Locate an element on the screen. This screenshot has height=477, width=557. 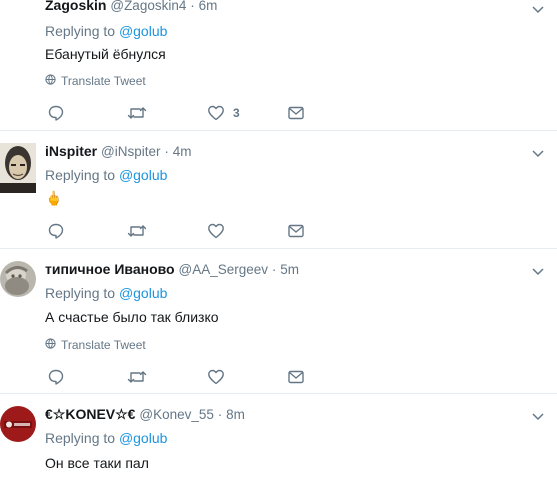
author-name: €☆KONEV☆€ is located at coordinates (90, 414).